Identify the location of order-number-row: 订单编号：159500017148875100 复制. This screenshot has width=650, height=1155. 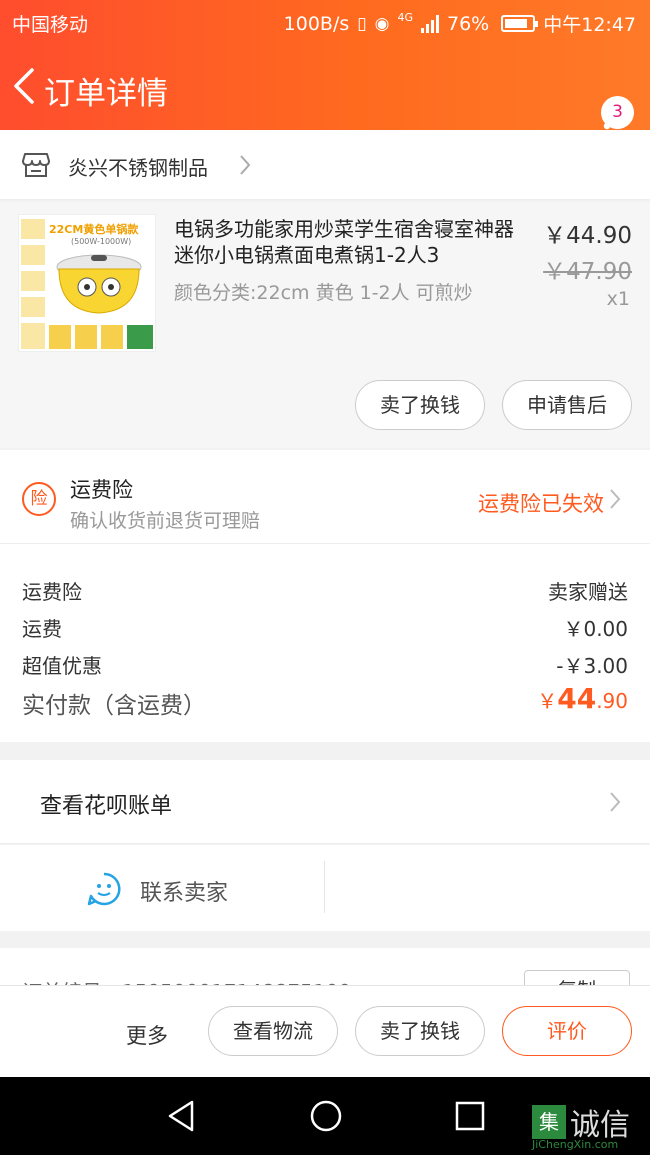
(325, 968).